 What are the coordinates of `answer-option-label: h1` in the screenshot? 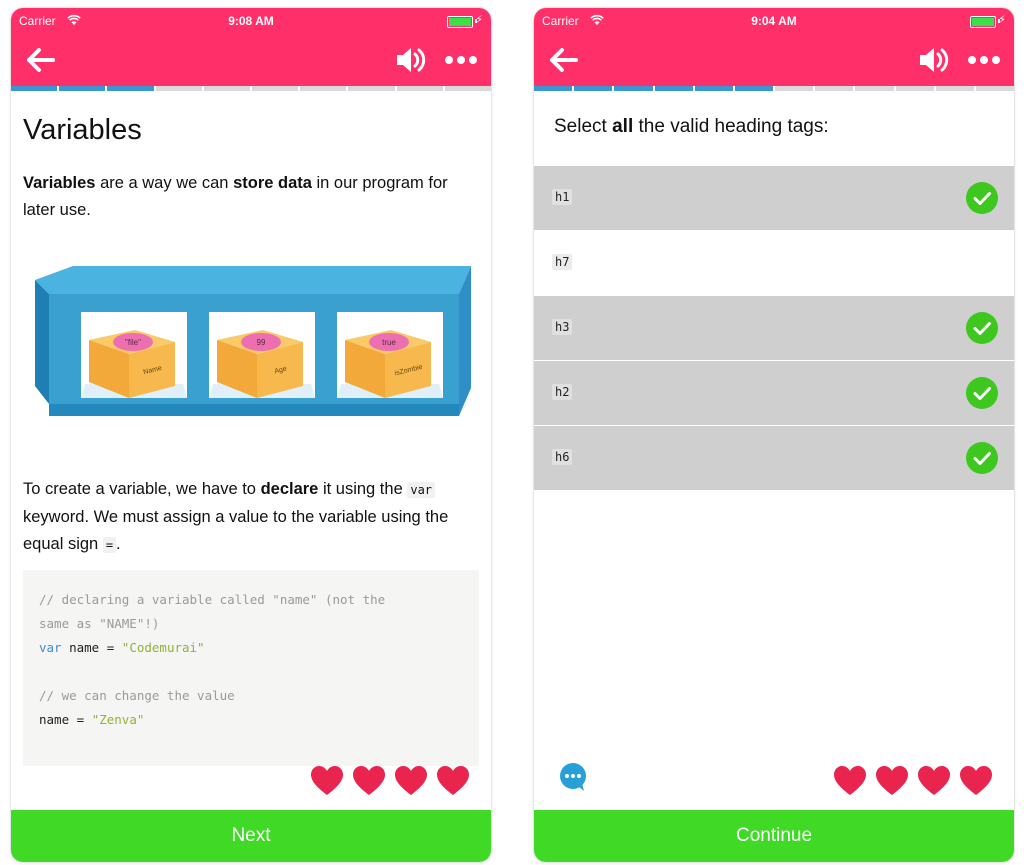 It's located at (562, 197).